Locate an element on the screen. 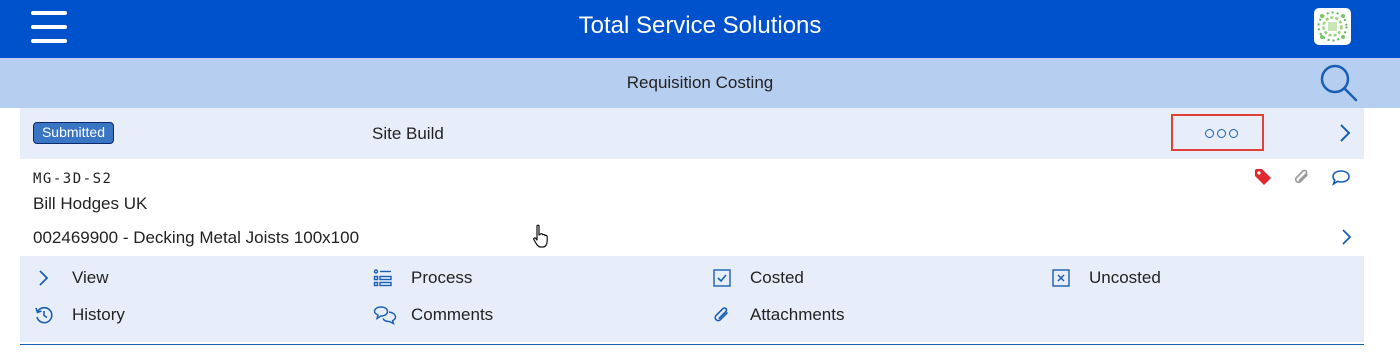  product-code: 002469900 is located at coordinates (76, 237).